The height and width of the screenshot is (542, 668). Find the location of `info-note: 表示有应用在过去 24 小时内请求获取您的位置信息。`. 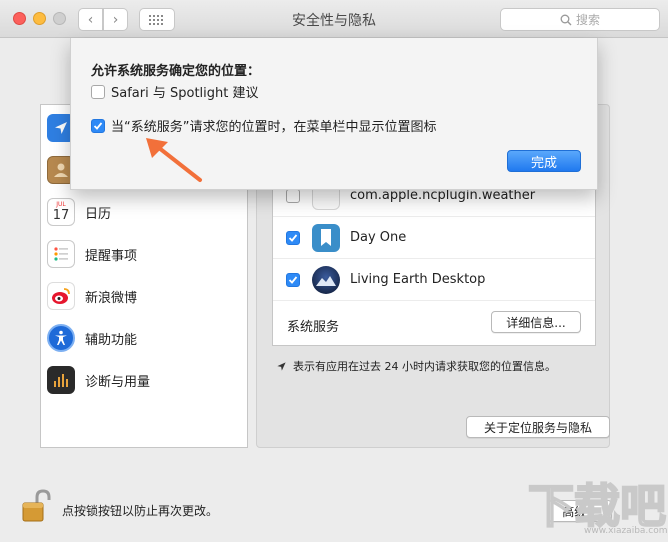

info-note: 表示有应用在过去 24 小时内请求获取您的位置信息。 is located at coordinates (416, 366).